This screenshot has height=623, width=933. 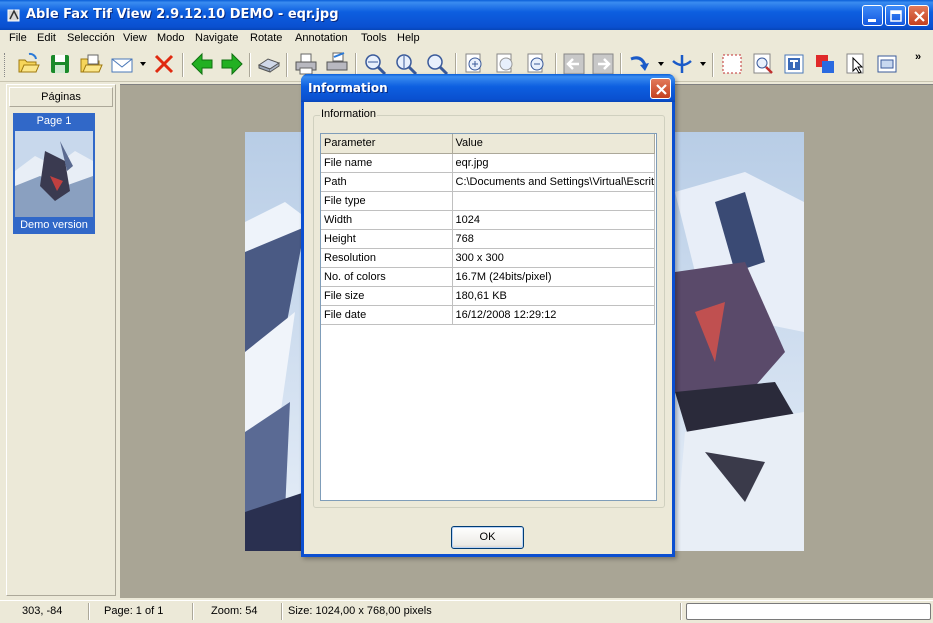 I want to click on value-cell: 180,61 KB, so click(x=553, y=296).